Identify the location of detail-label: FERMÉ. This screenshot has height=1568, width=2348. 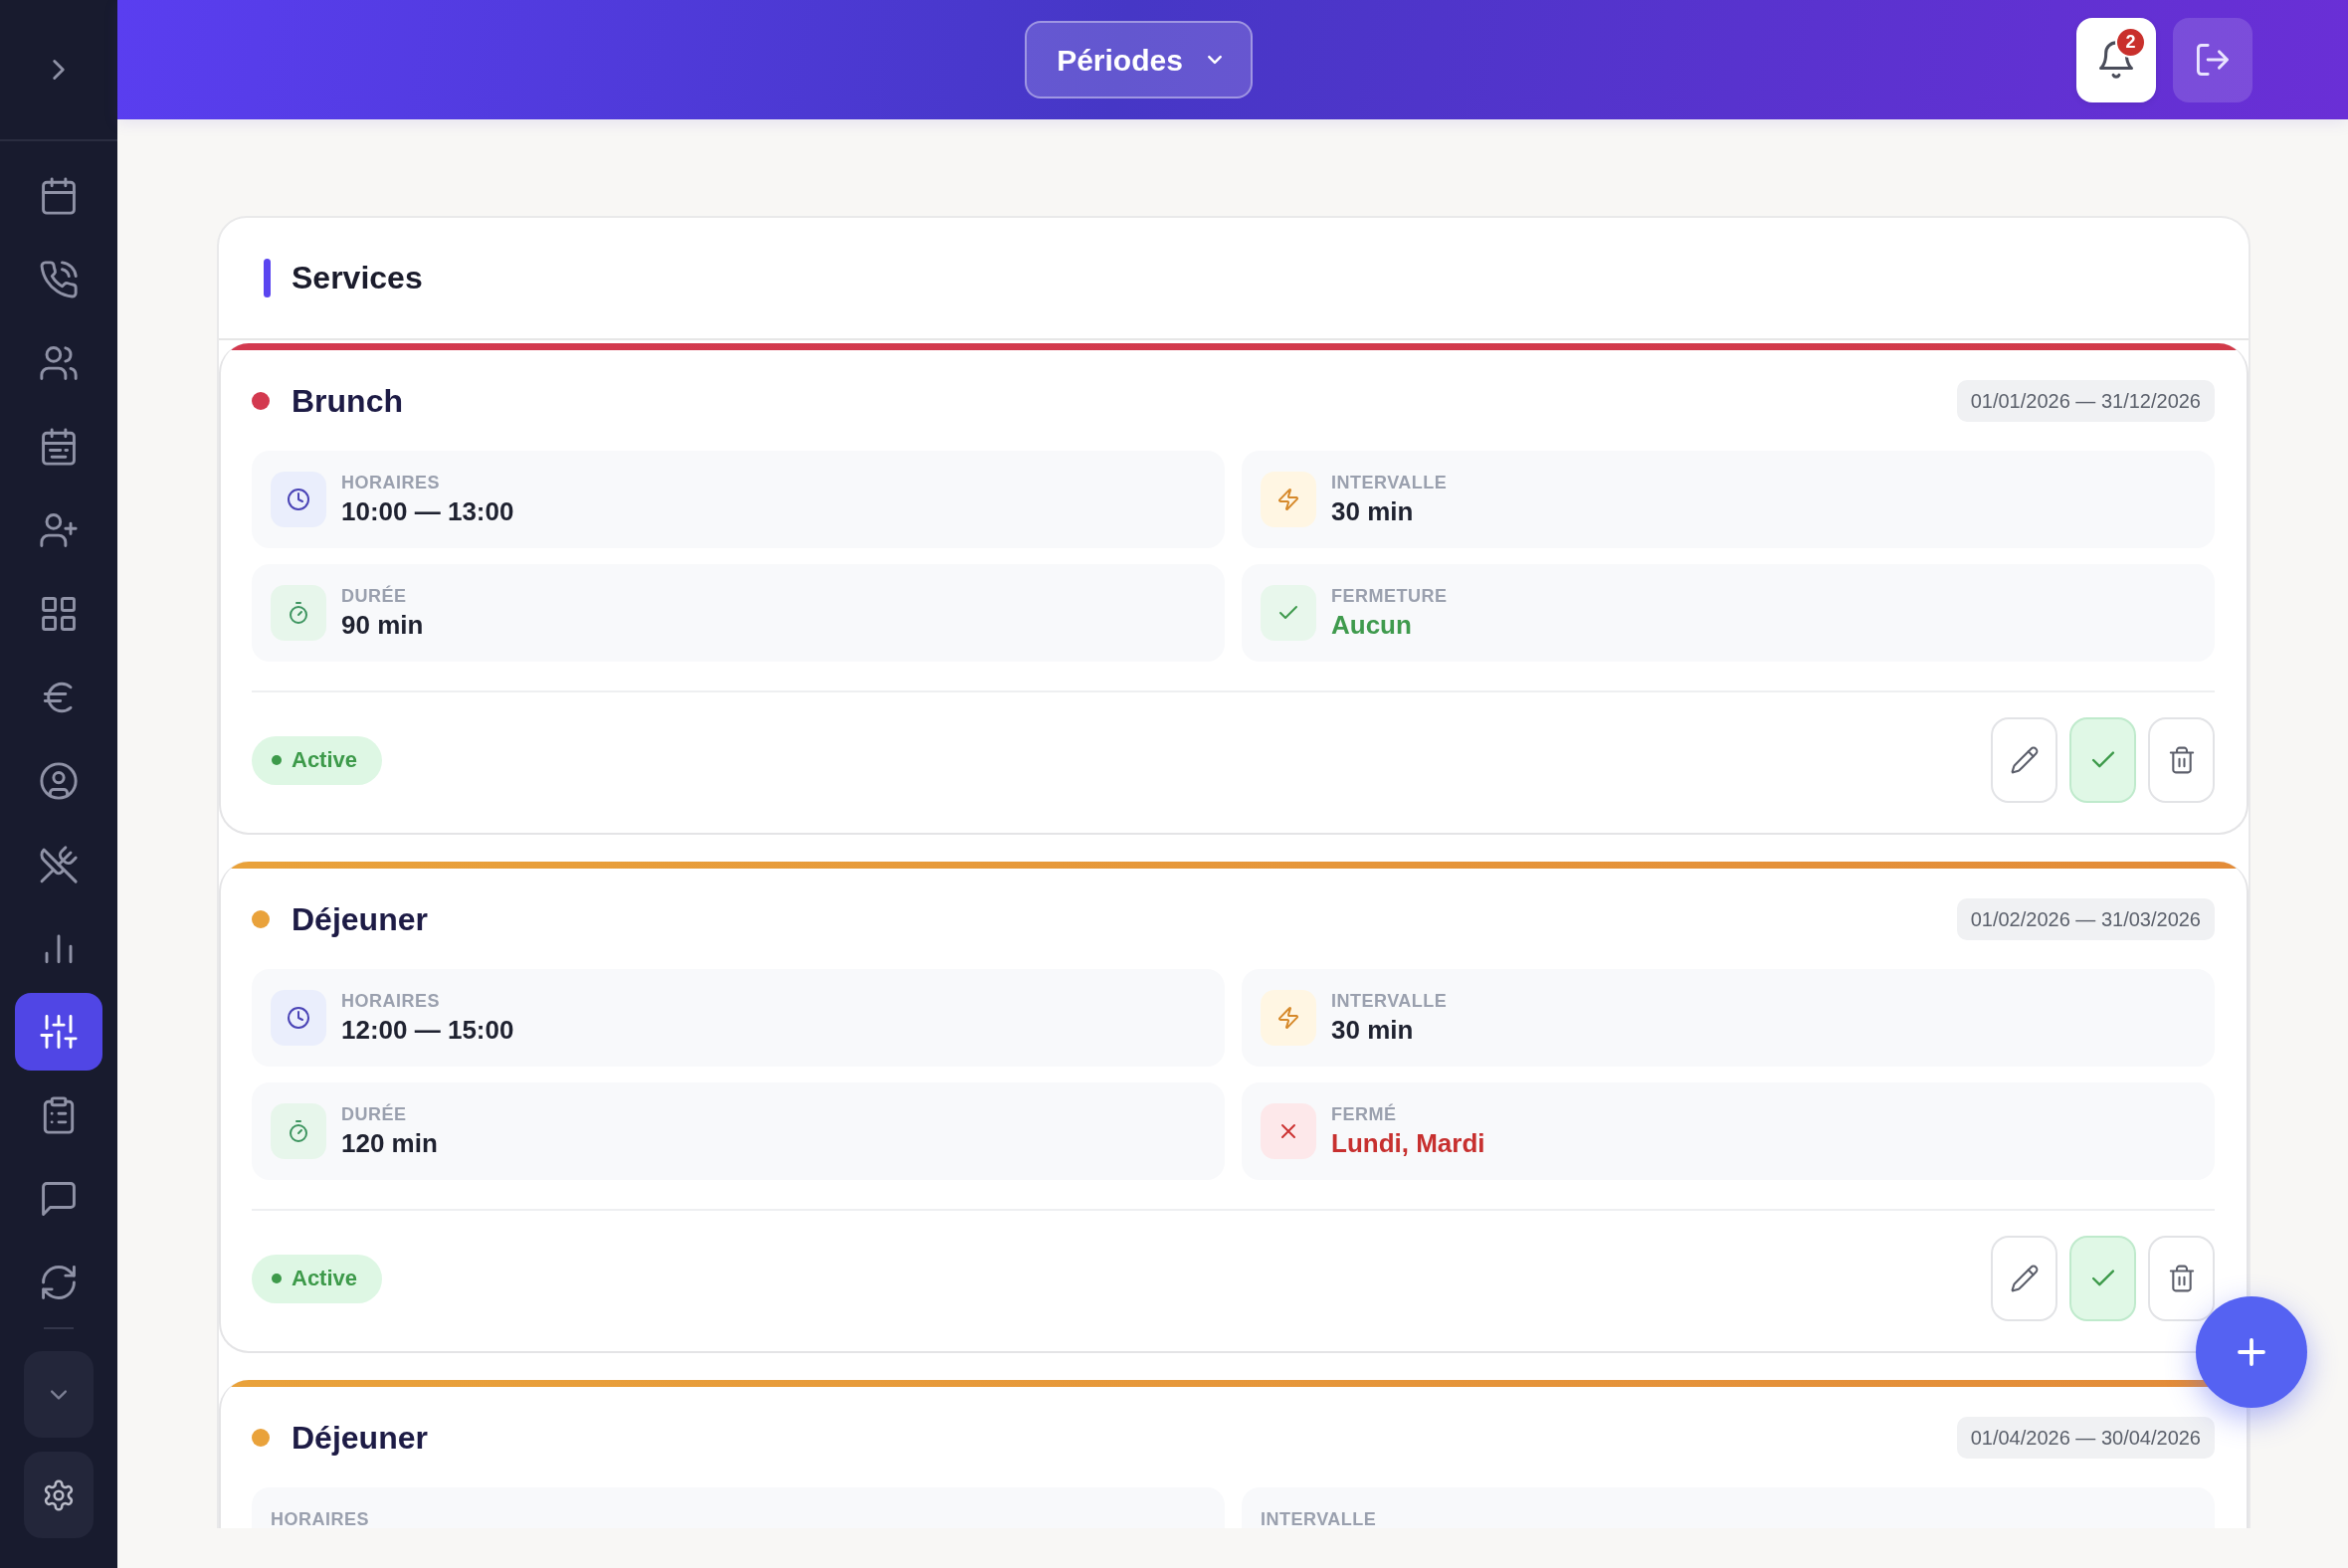
(1364, 1114).